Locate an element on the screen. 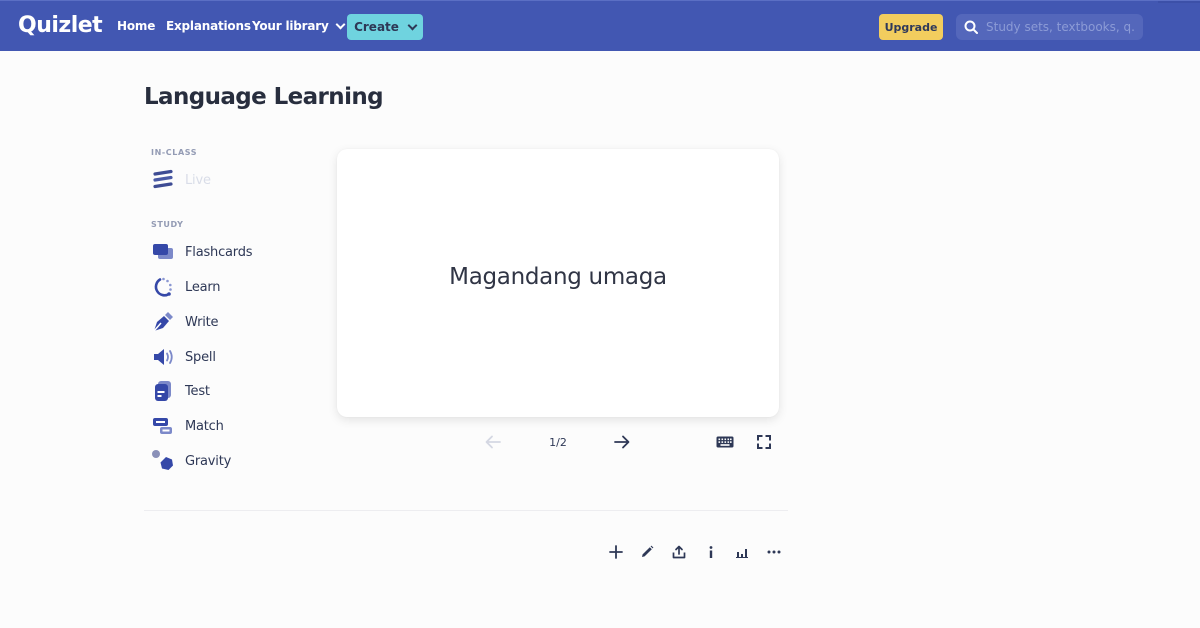 Image resolution: width=1200 pixels, height=628 pixels. fullscreen-button is located at coordinates (764, 442).